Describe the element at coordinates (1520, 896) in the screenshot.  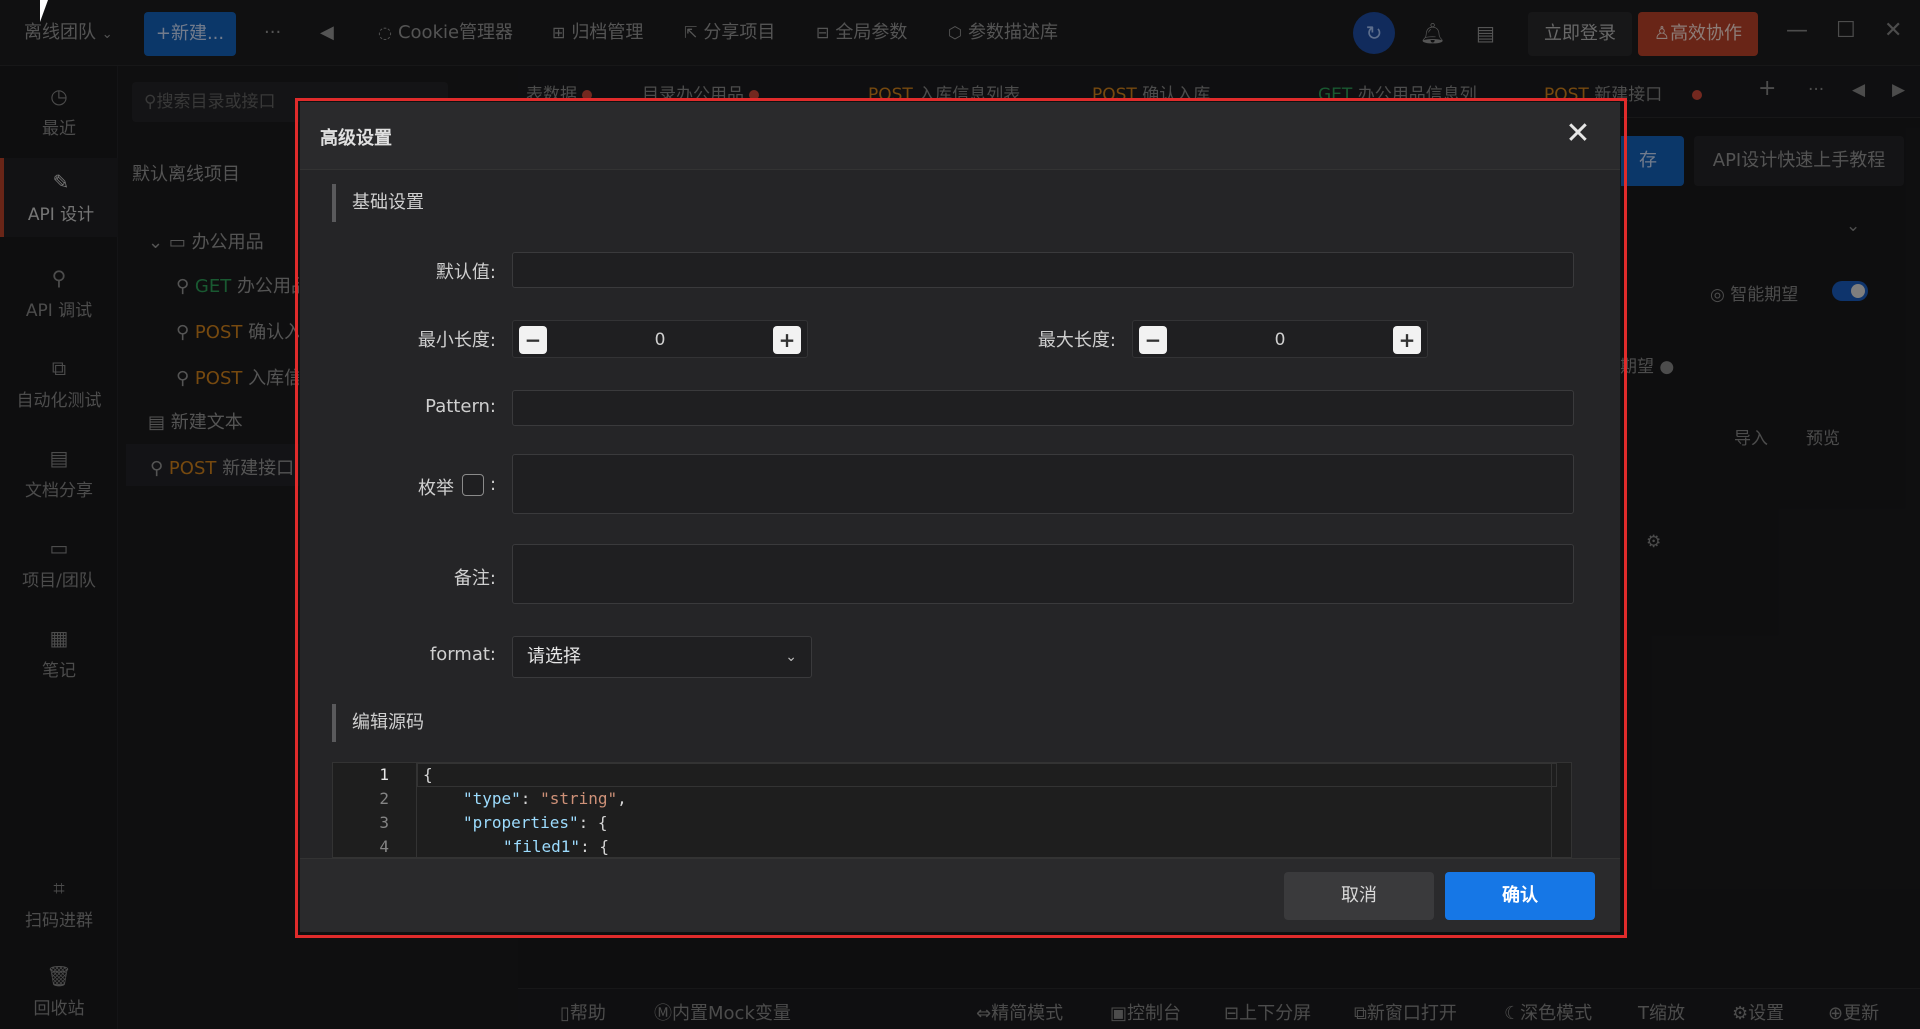
I see `confirm-button: 确认` at that location.